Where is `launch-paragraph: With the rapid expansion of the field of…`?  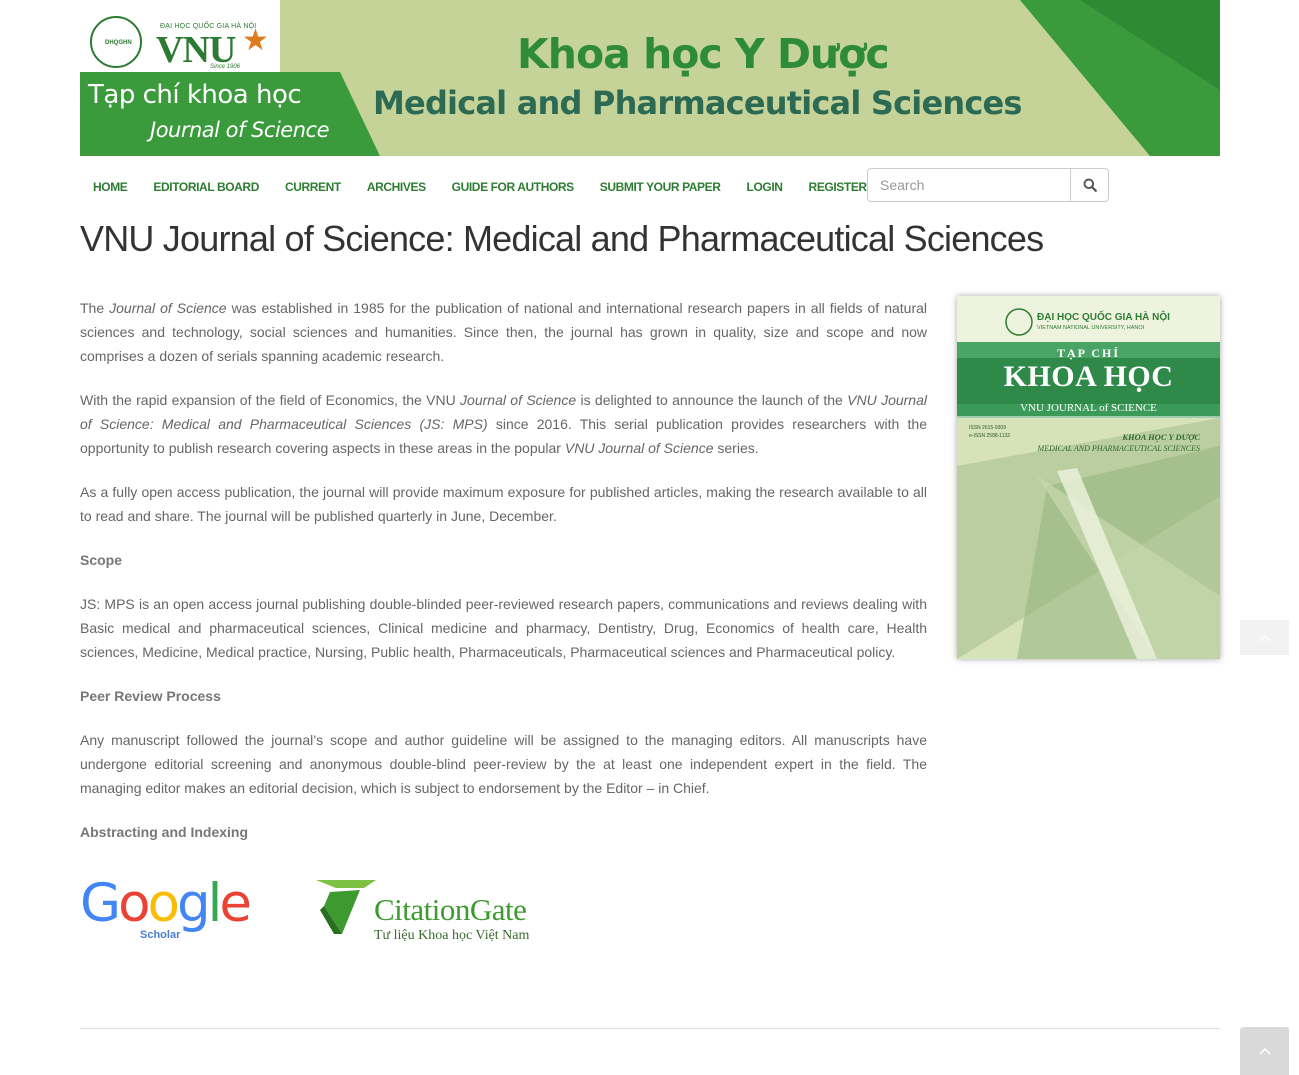 launch-paragraph: With the rapid expansion of the field of… is located at coordinates (503, 424).